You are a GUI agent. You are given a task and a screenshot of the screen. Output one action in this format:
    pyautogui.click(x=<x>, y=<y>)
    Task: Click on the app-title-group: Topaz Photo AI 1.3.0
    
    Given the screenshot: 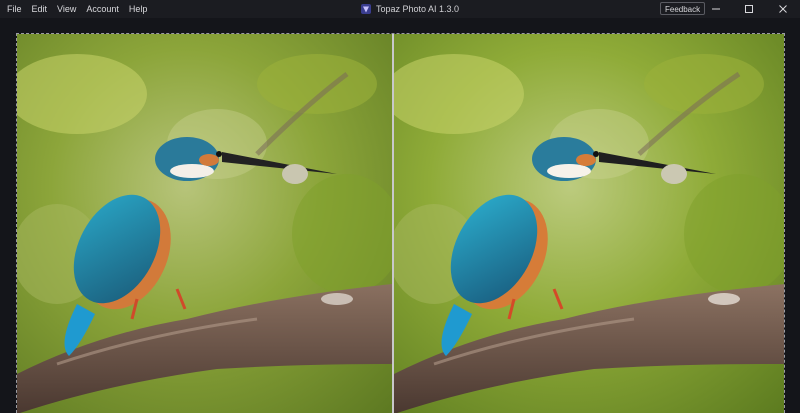 What is the action you would take?
    pyautogui.click(x=410, y=9)
    